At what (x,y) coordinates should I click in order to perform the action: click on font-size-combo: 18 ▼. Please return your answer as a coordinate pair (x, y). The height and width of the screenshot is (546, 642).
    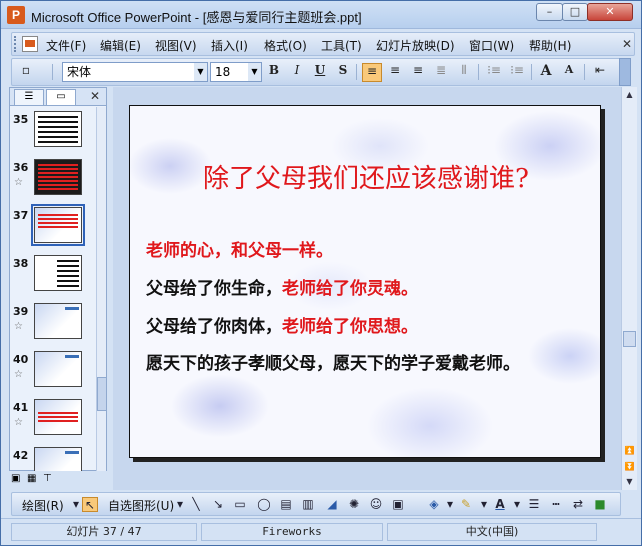
    Looking at the image, I should click on (236, 72).